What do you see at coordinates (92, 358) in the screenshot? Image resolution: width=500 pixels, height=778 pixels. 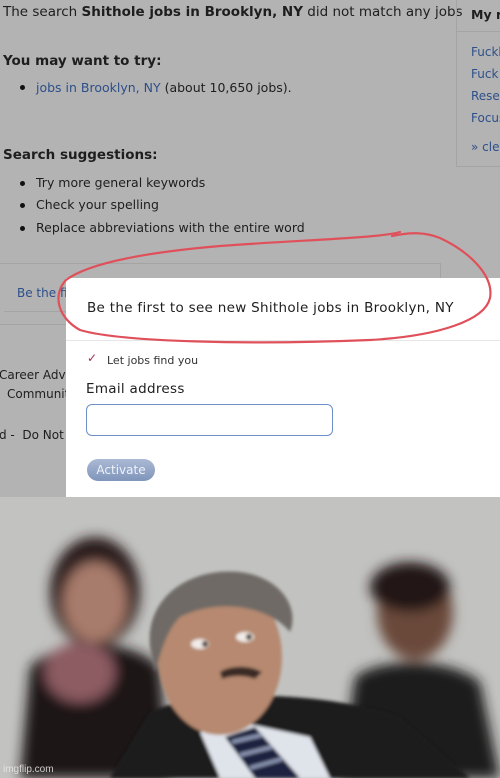 I see `checkmark-icon: ✓` at bounding box center [92, 358].